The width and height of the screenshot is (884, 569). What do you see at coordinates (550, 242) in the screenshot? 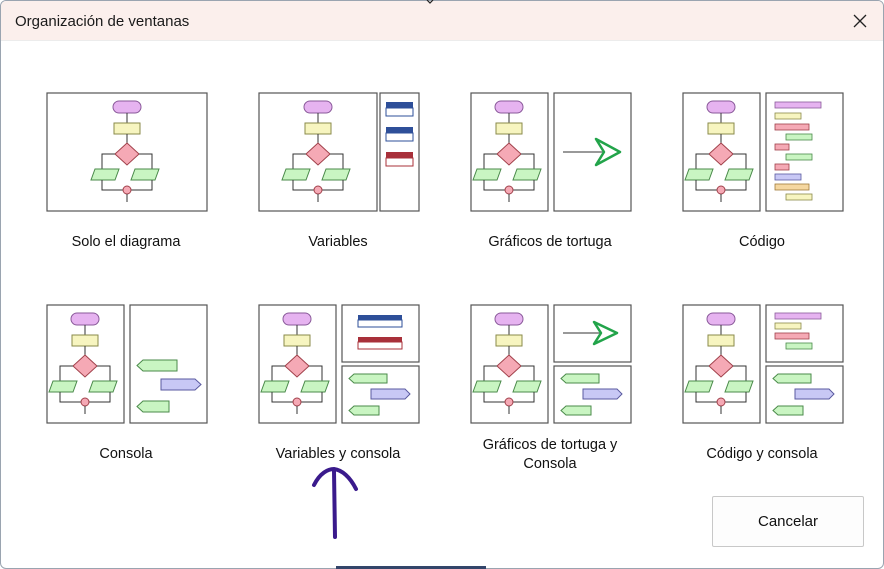
I see `option-label: Gráficos de tortuga` at bounding box center [550, 242].